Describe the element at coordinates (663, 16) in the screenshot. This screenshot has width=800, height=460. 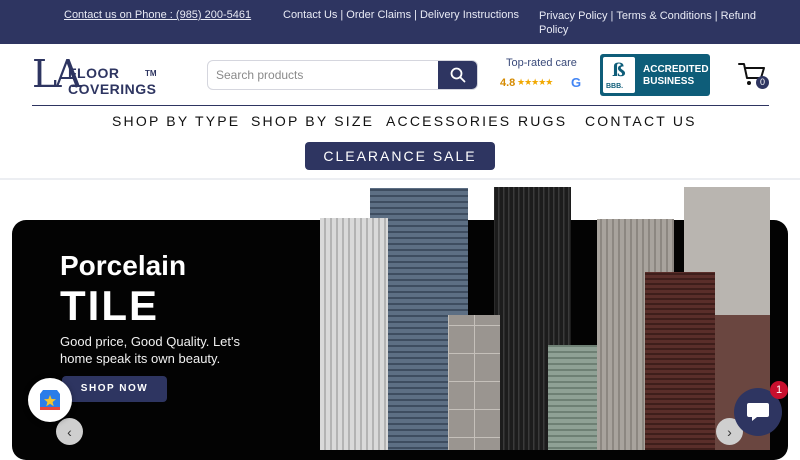
I see `terms-conditions-link: Terms & Conditions` at that location.